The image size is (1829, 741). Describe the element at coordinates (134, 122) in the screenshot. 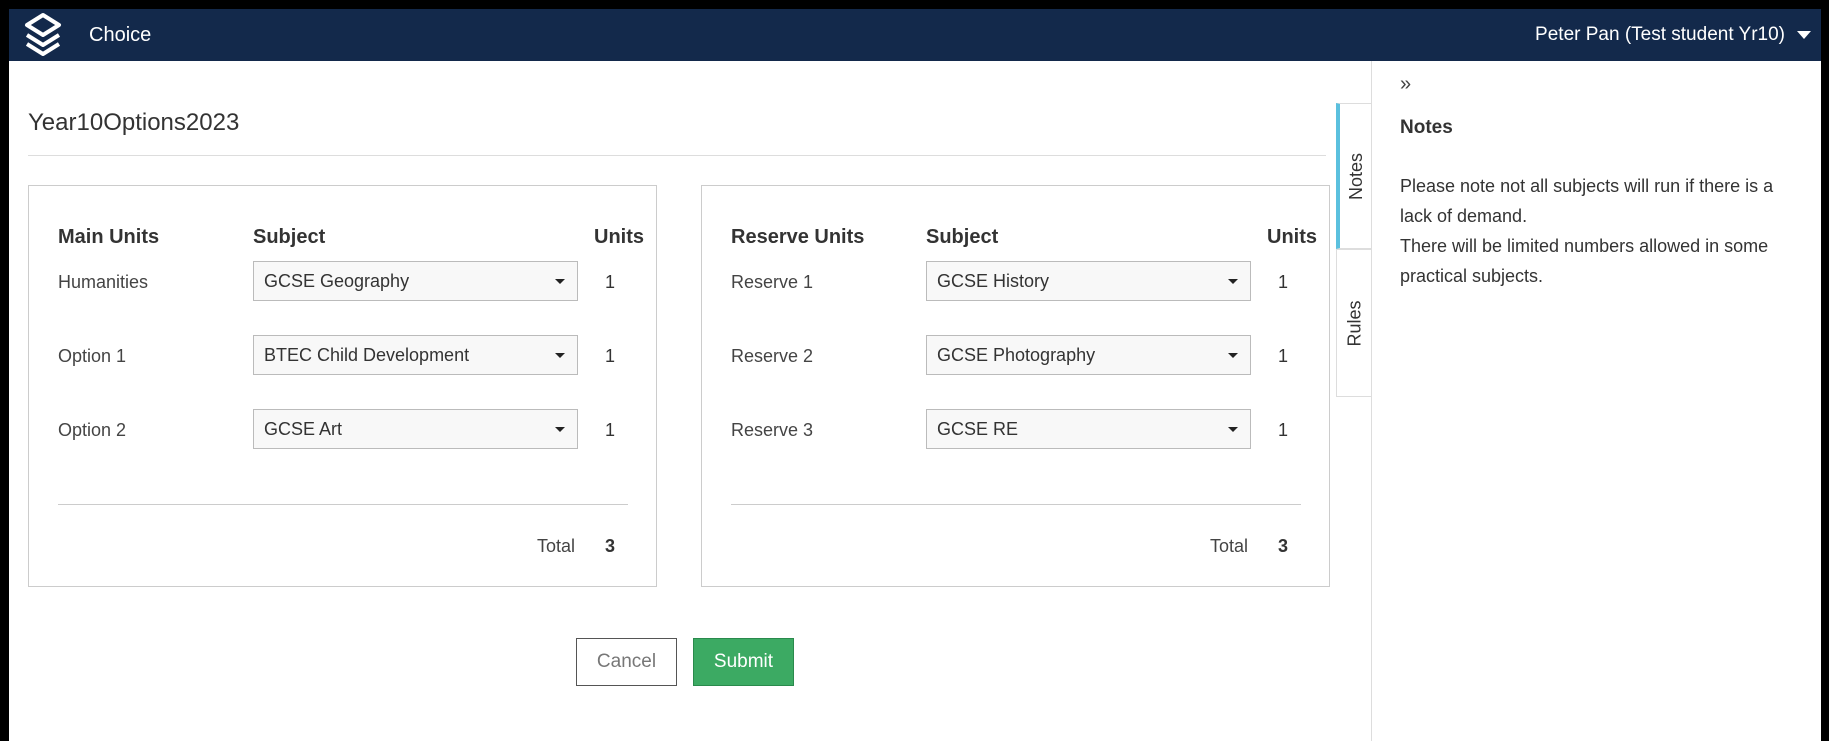

I see `page-title: Year10Options2023` at that location.